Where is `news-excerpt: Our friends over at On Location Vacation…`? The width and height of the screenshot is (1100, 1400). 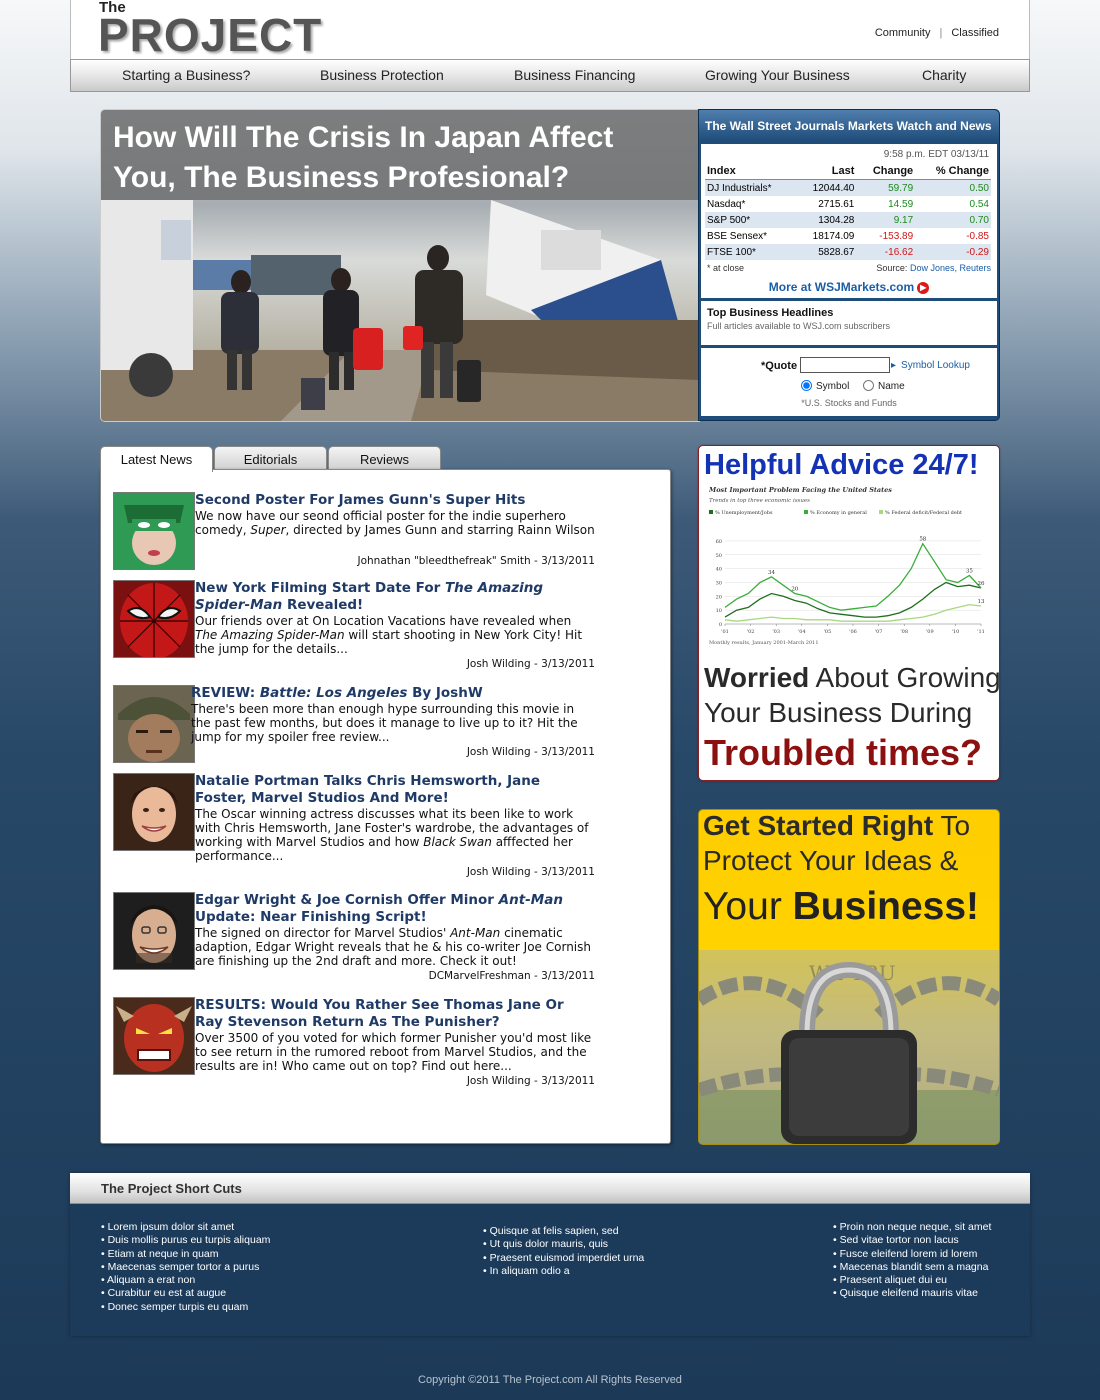
news-excerpt: Our friends over at On Location Vacation… is located at coordinates (395, 635).